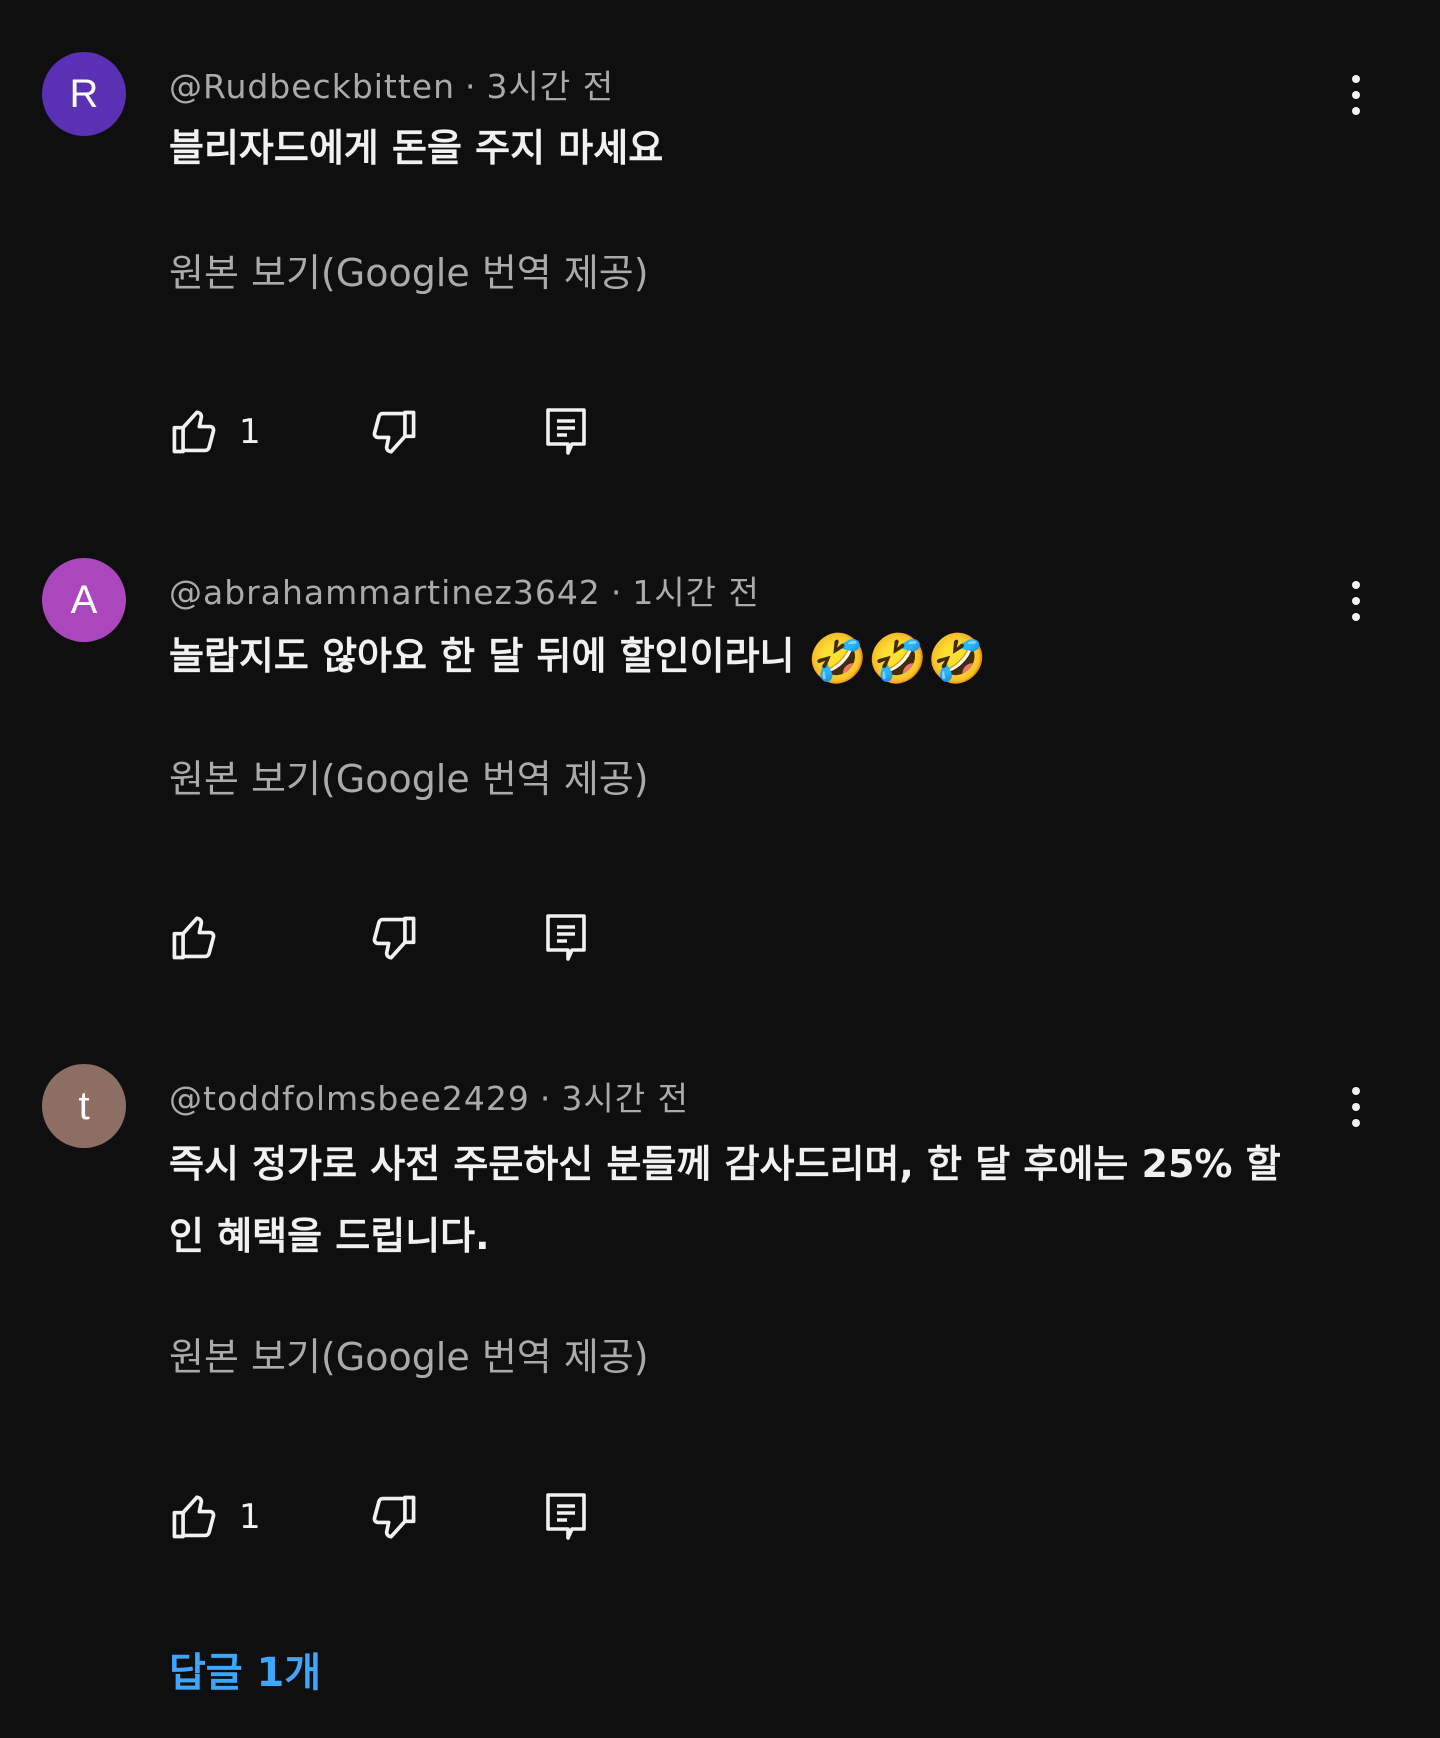 Image resolution: width=1440 pixels, height=1738 pixels. I want to click on like-button, so click(204, 938).